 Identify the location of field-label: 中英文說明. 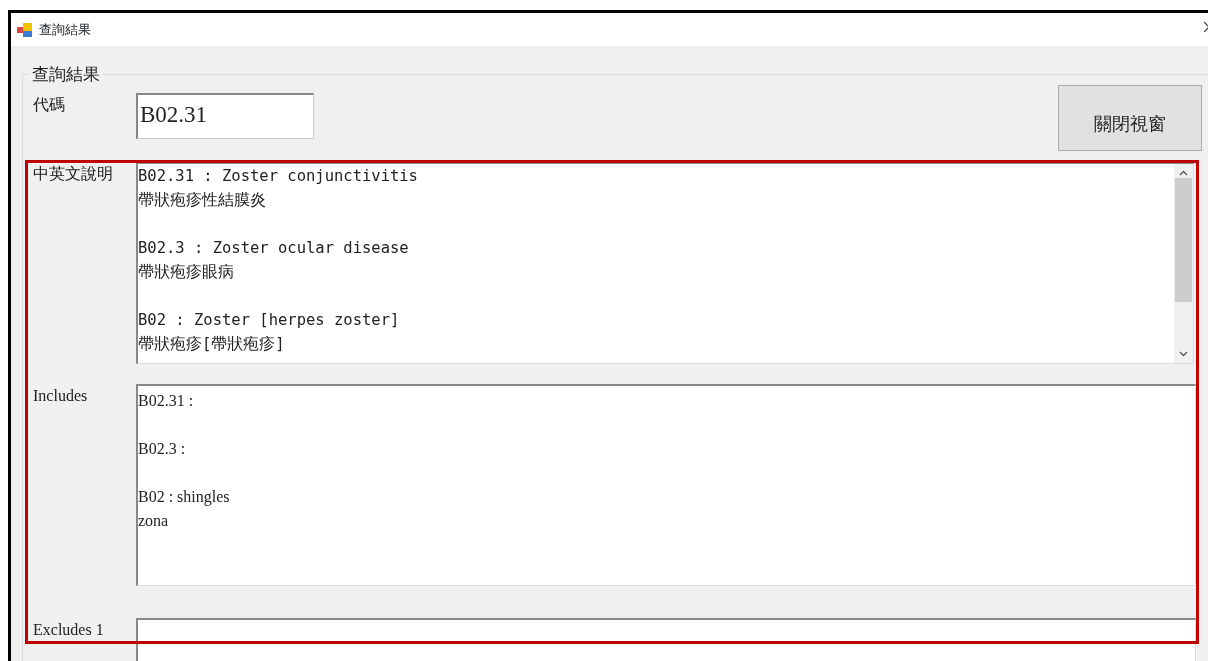
(73, 174).